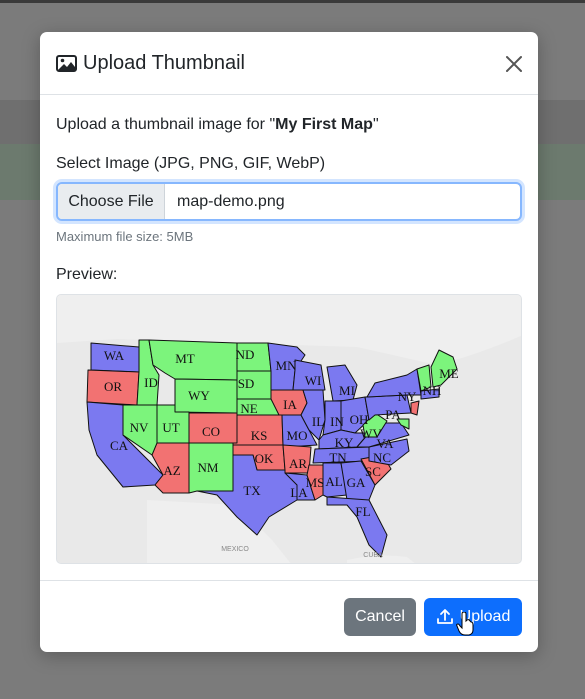 The image size is (585, 699). Describe the element at coordinates (382, 457) in the screenshot. I see `state-label-nc: NC` at that location.